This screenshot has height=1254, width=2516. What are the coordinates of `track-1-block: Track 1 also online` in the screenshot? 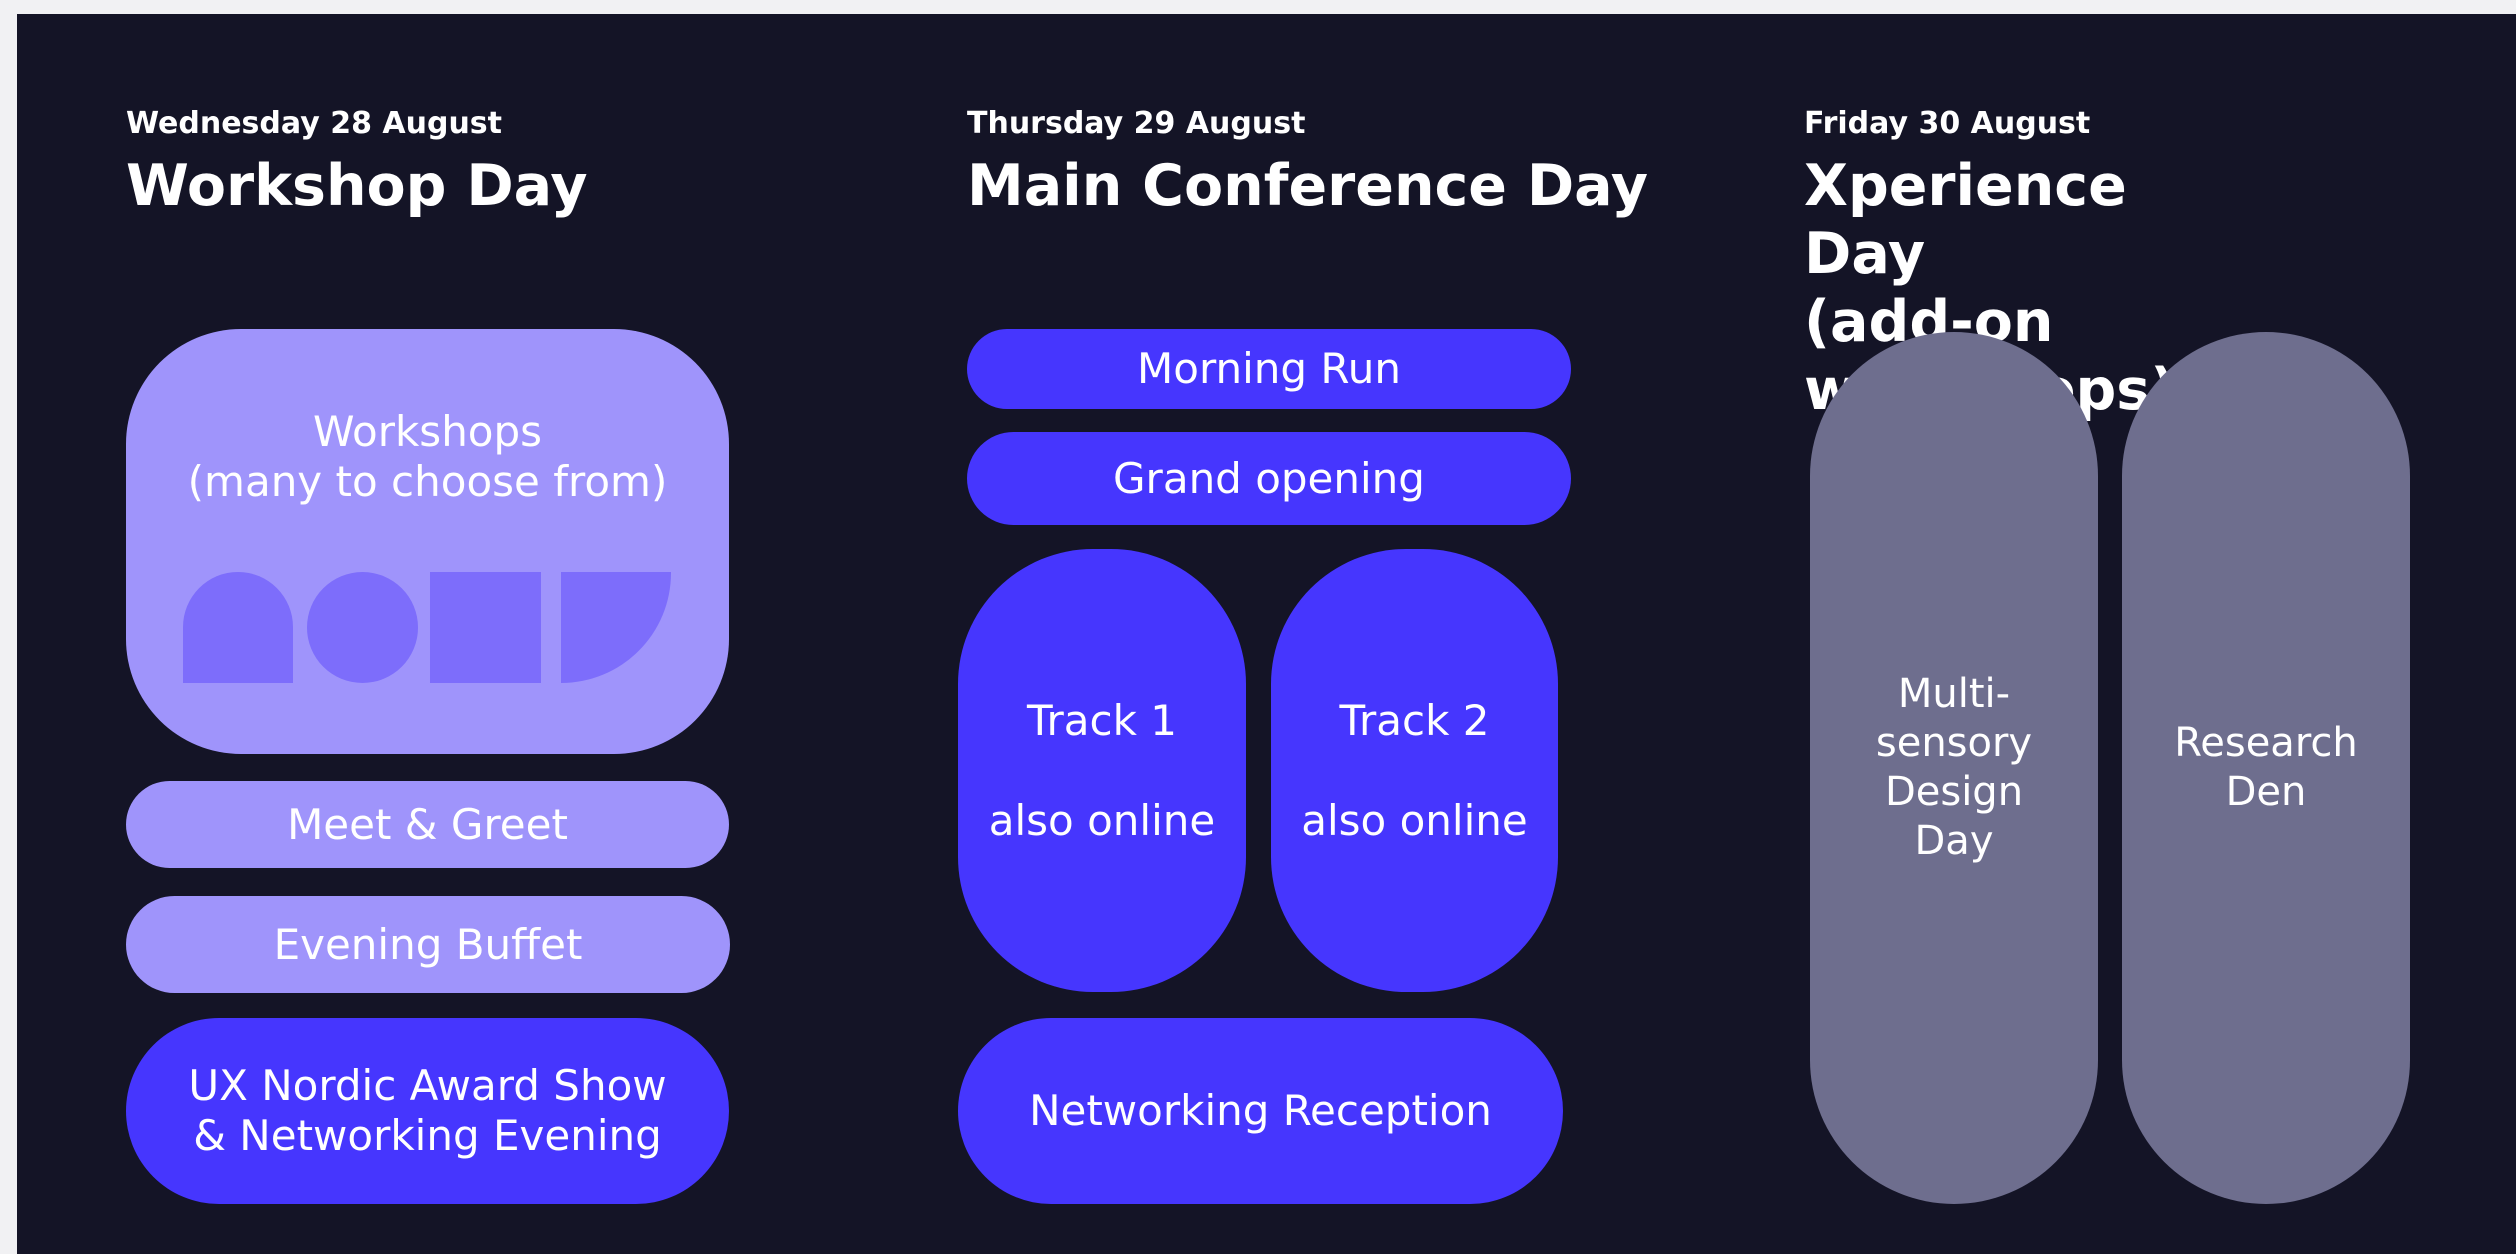 It's located at (1102, 770).